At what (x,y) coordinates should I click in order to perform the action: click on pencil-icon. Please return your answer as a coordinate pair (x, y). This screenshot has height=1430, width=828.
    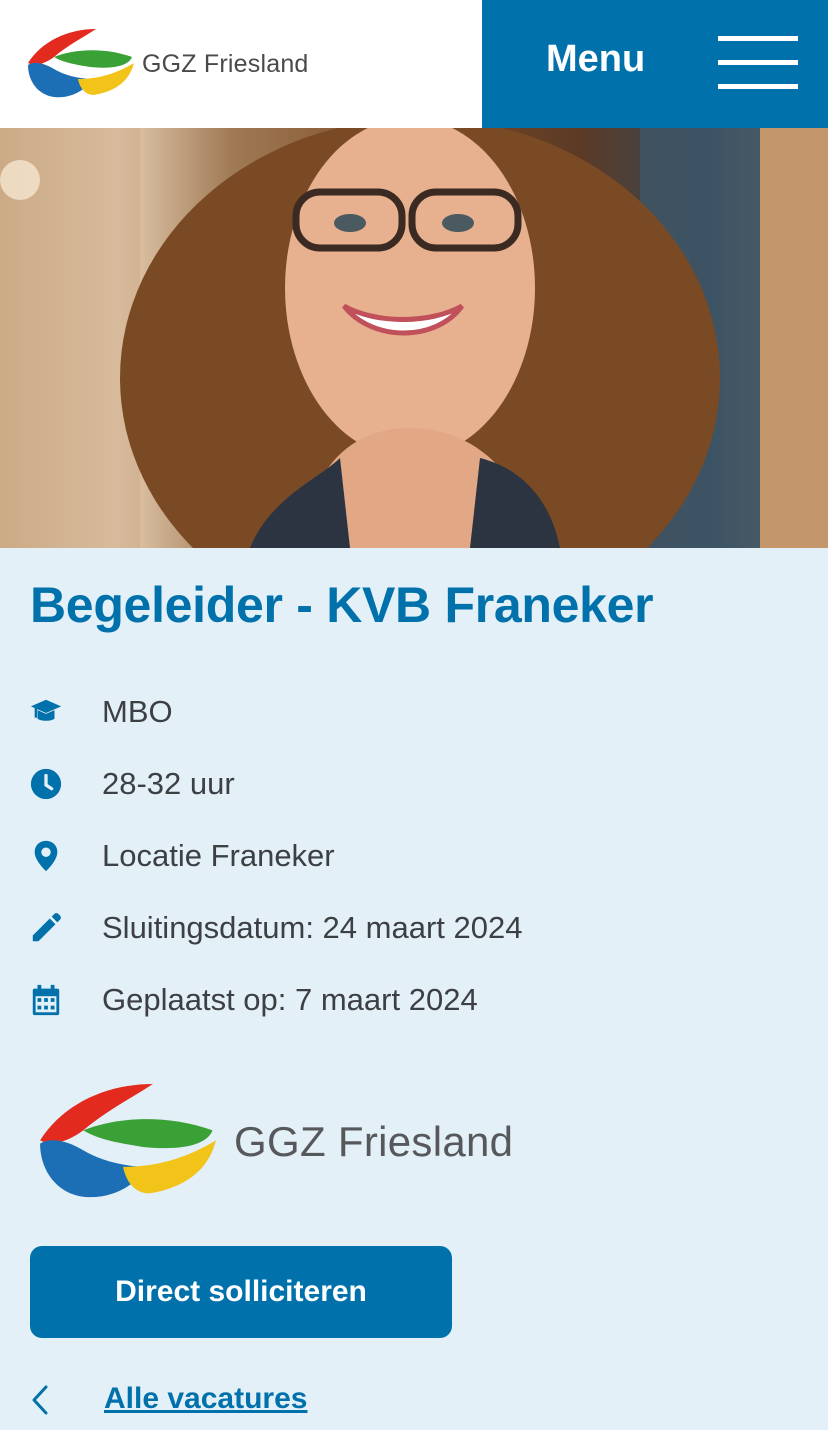
    Looking at the image, I should click on (46, 928).